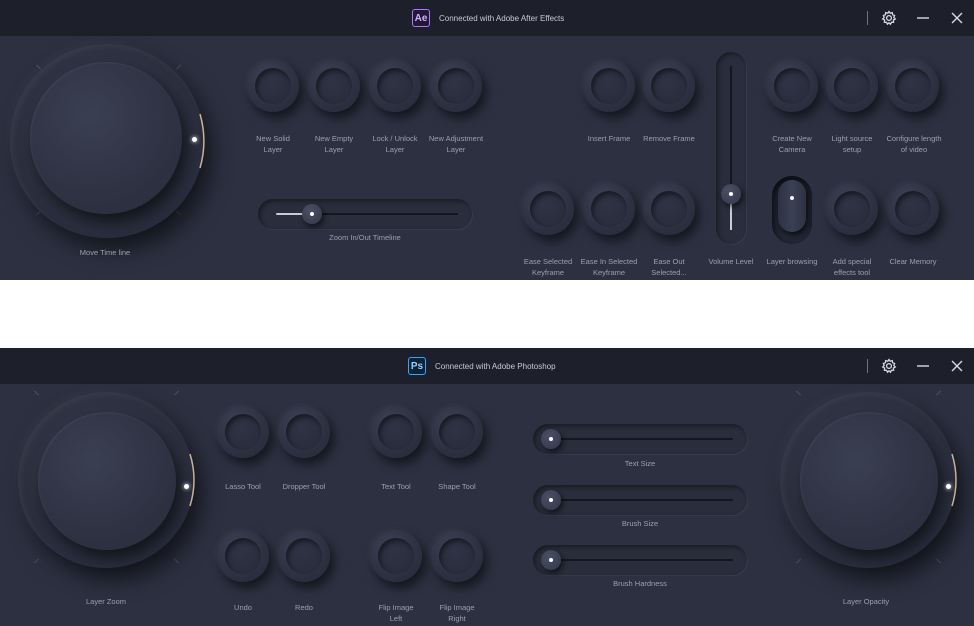 This screenshot has width=974, height=626. What do you see at coordinates (609, 209) in the screenshot?
I see `ease-in-selected-keyframe-button` at bounding box center [609, 209].